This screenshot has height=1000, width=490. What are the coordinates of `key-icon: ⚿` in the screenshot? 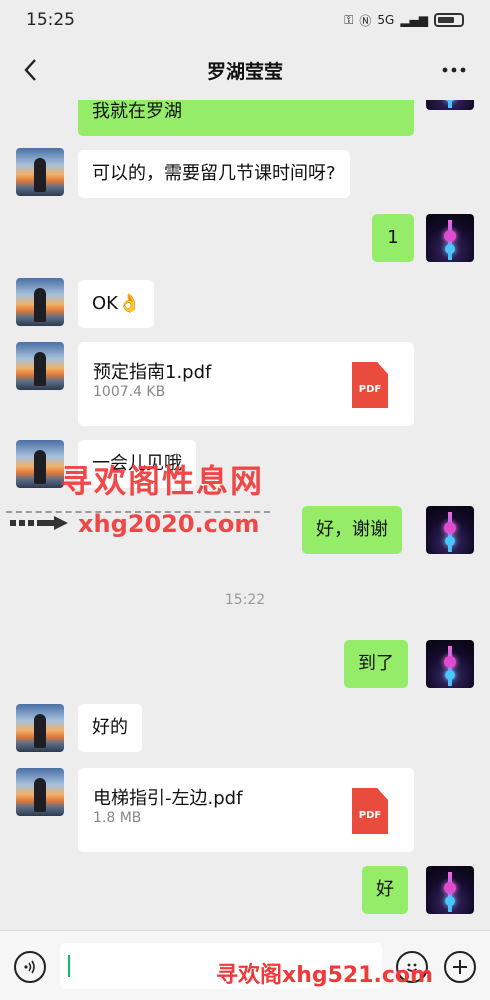 It's located at (349, 19).